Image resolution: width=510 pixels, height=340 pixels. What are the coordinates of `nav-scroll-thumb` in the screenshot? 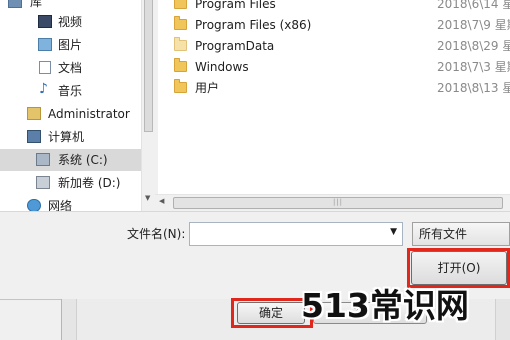 It's located at (148, 66).